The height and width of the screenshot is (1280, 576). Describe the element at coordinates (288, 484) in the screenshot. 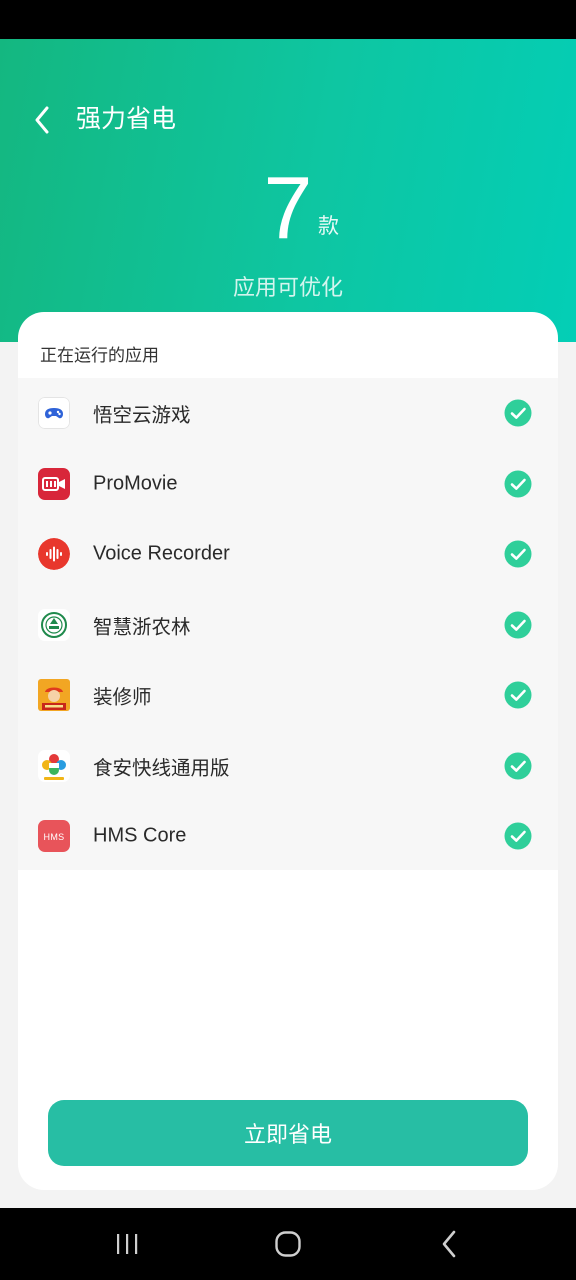

I see `app-row: ProMovie` at that location.